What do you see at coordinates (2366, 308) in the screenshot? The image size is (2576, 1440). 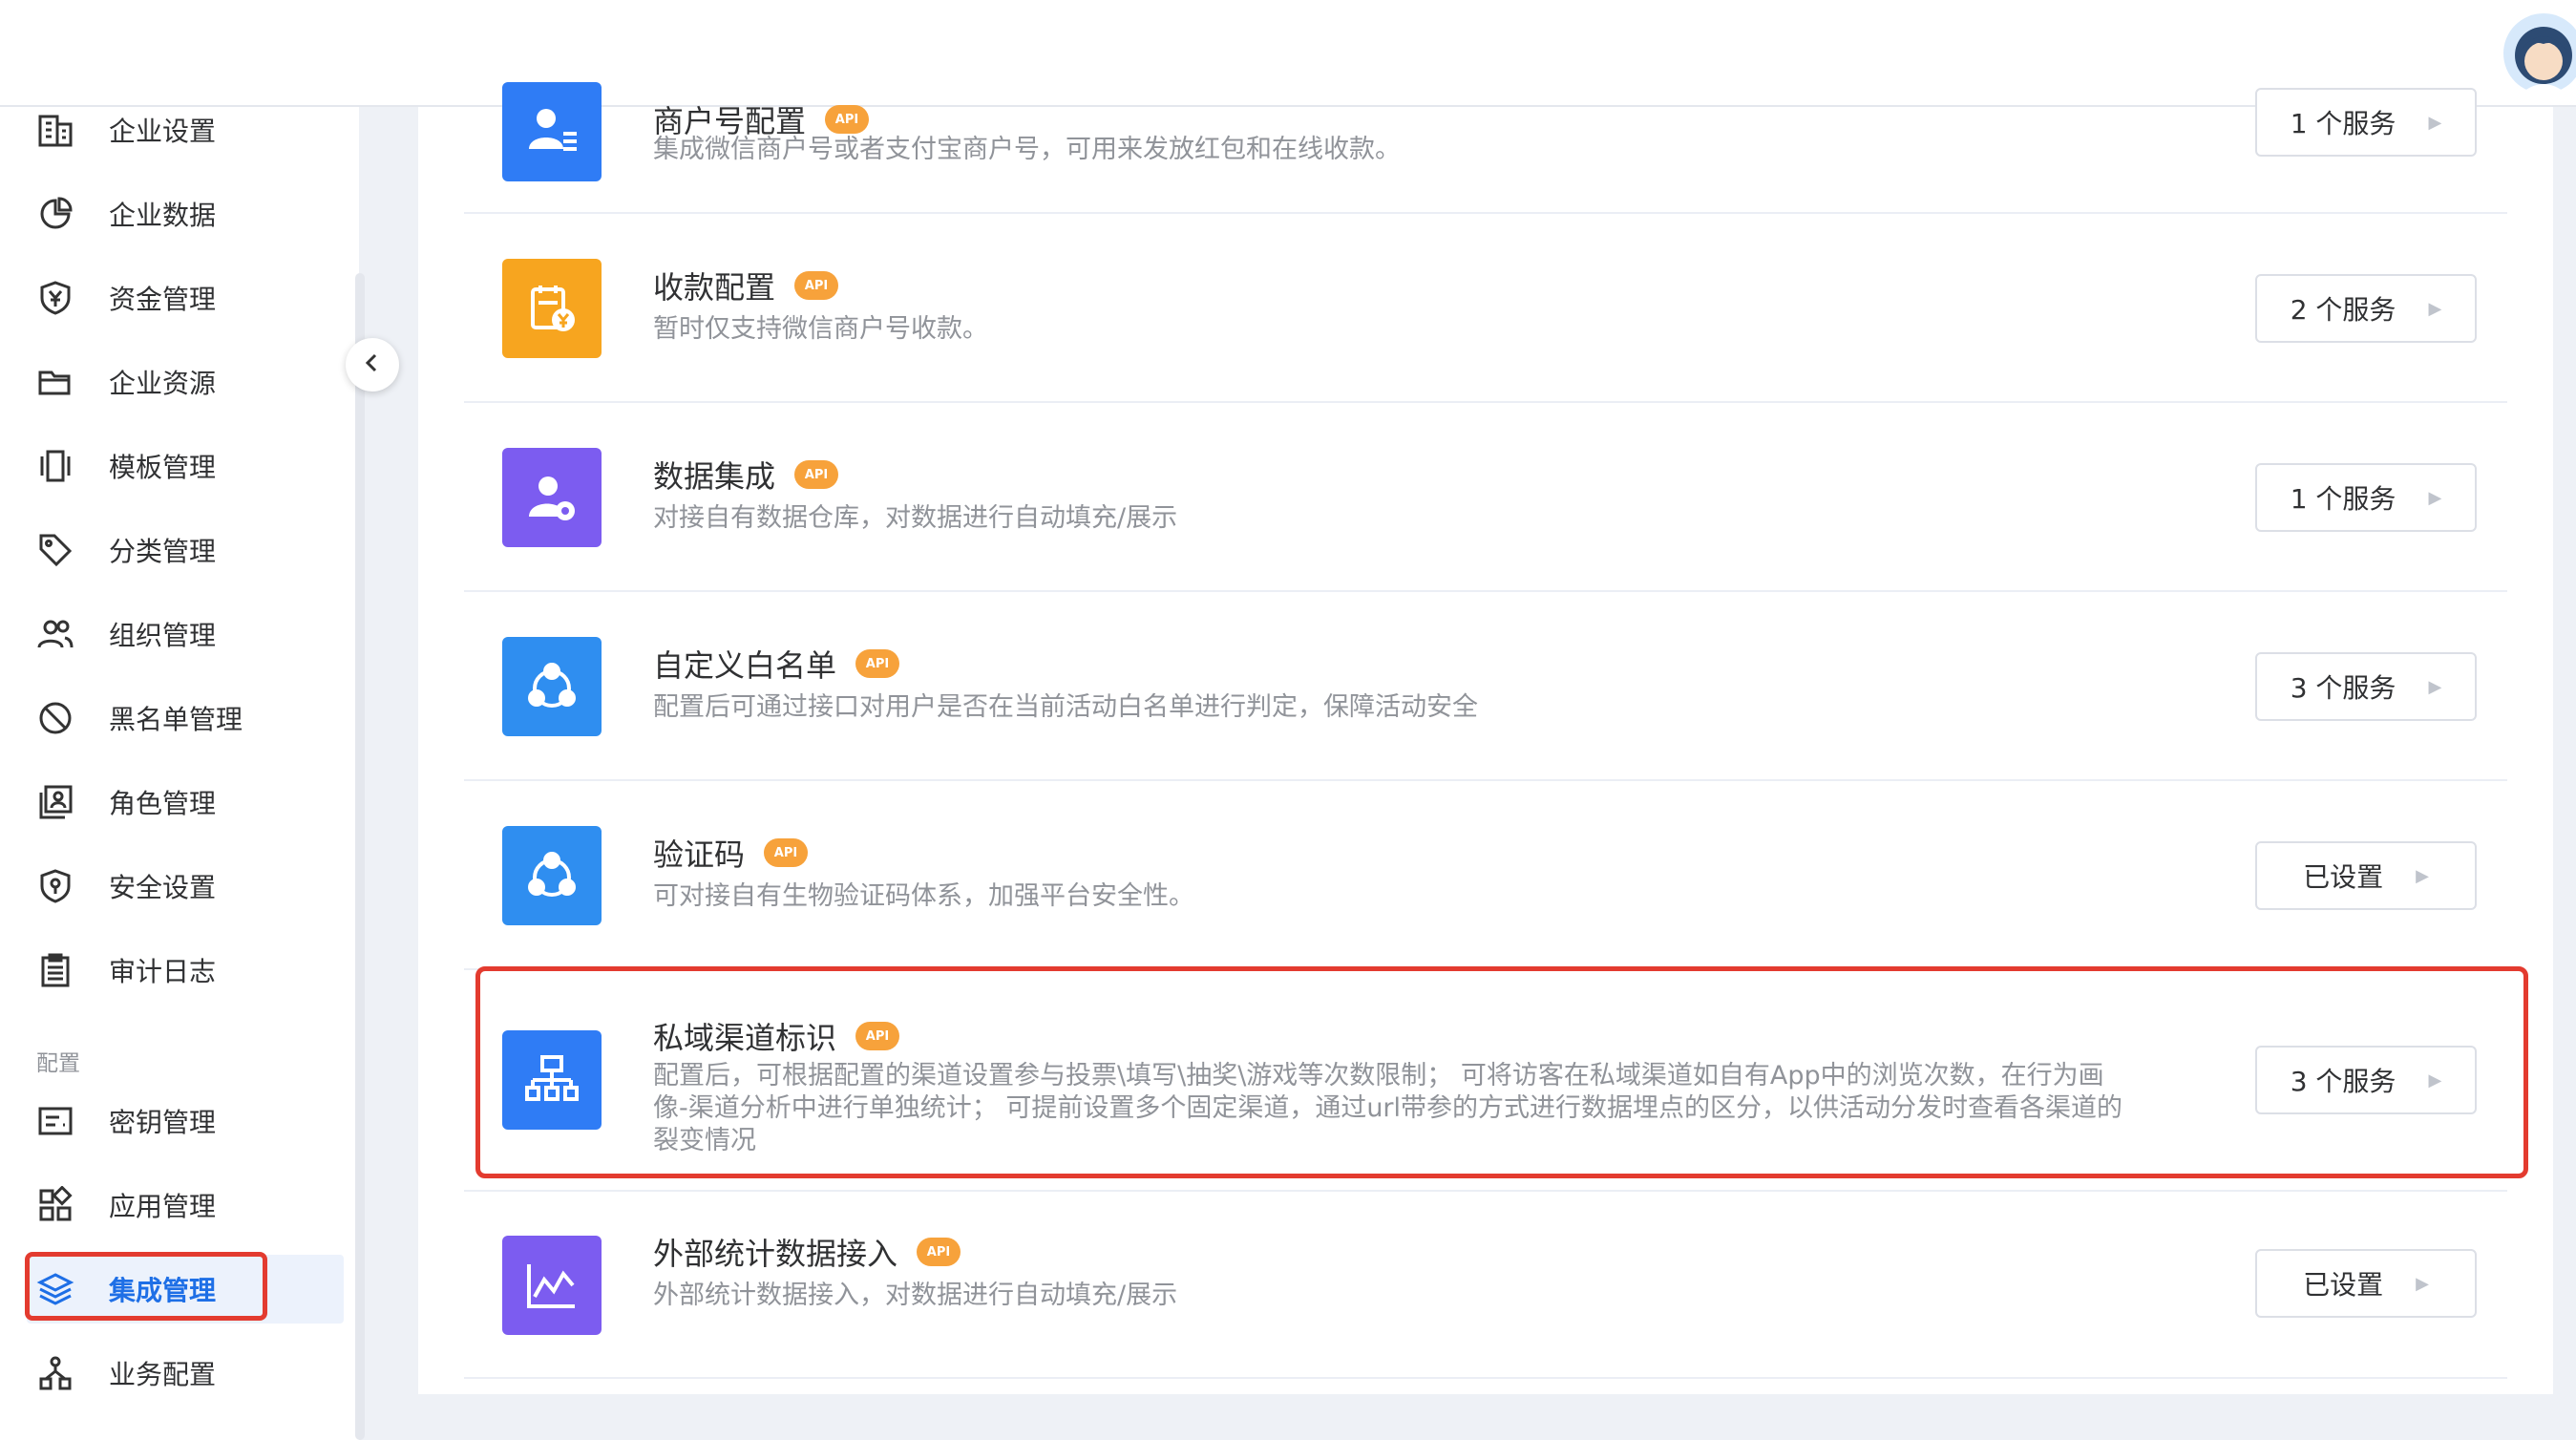 I see `services-button: 2 个服务 ▶` at bounding box center [2366, 308].